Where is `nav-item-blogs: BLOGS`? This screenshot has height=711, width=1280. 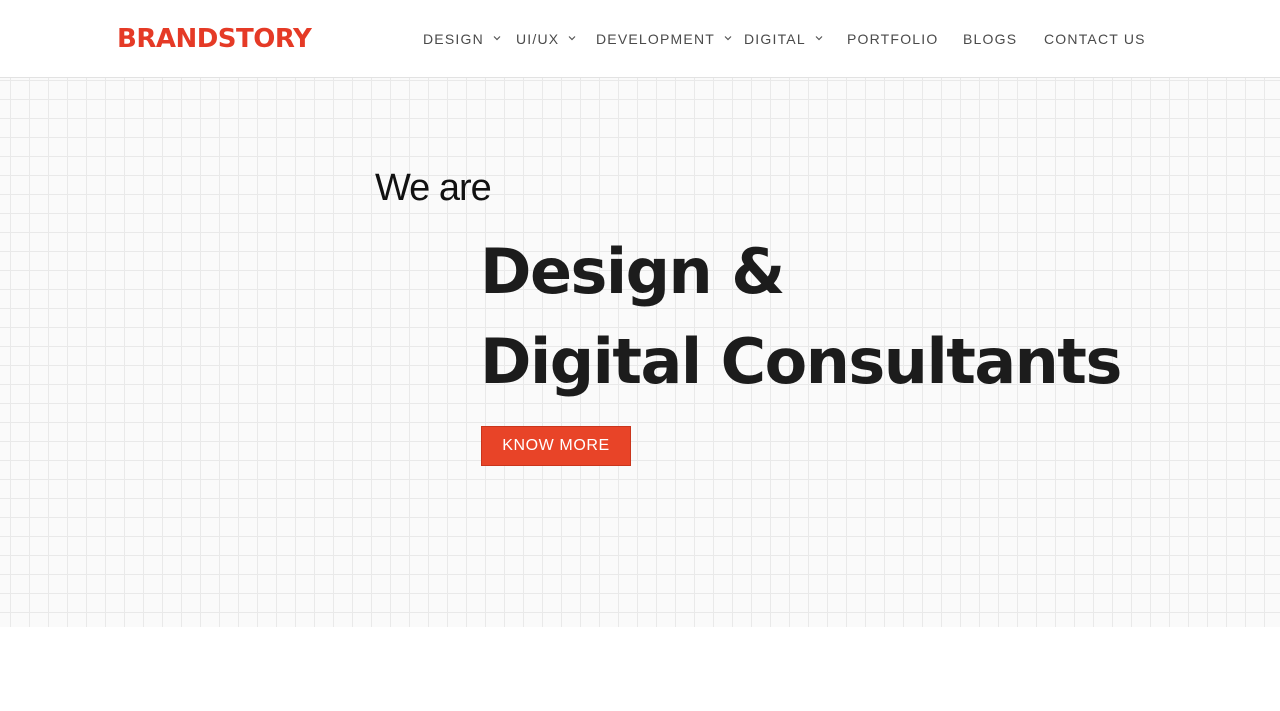
nav-item-blogs: BLOGS is located at coordinates (990, 39).